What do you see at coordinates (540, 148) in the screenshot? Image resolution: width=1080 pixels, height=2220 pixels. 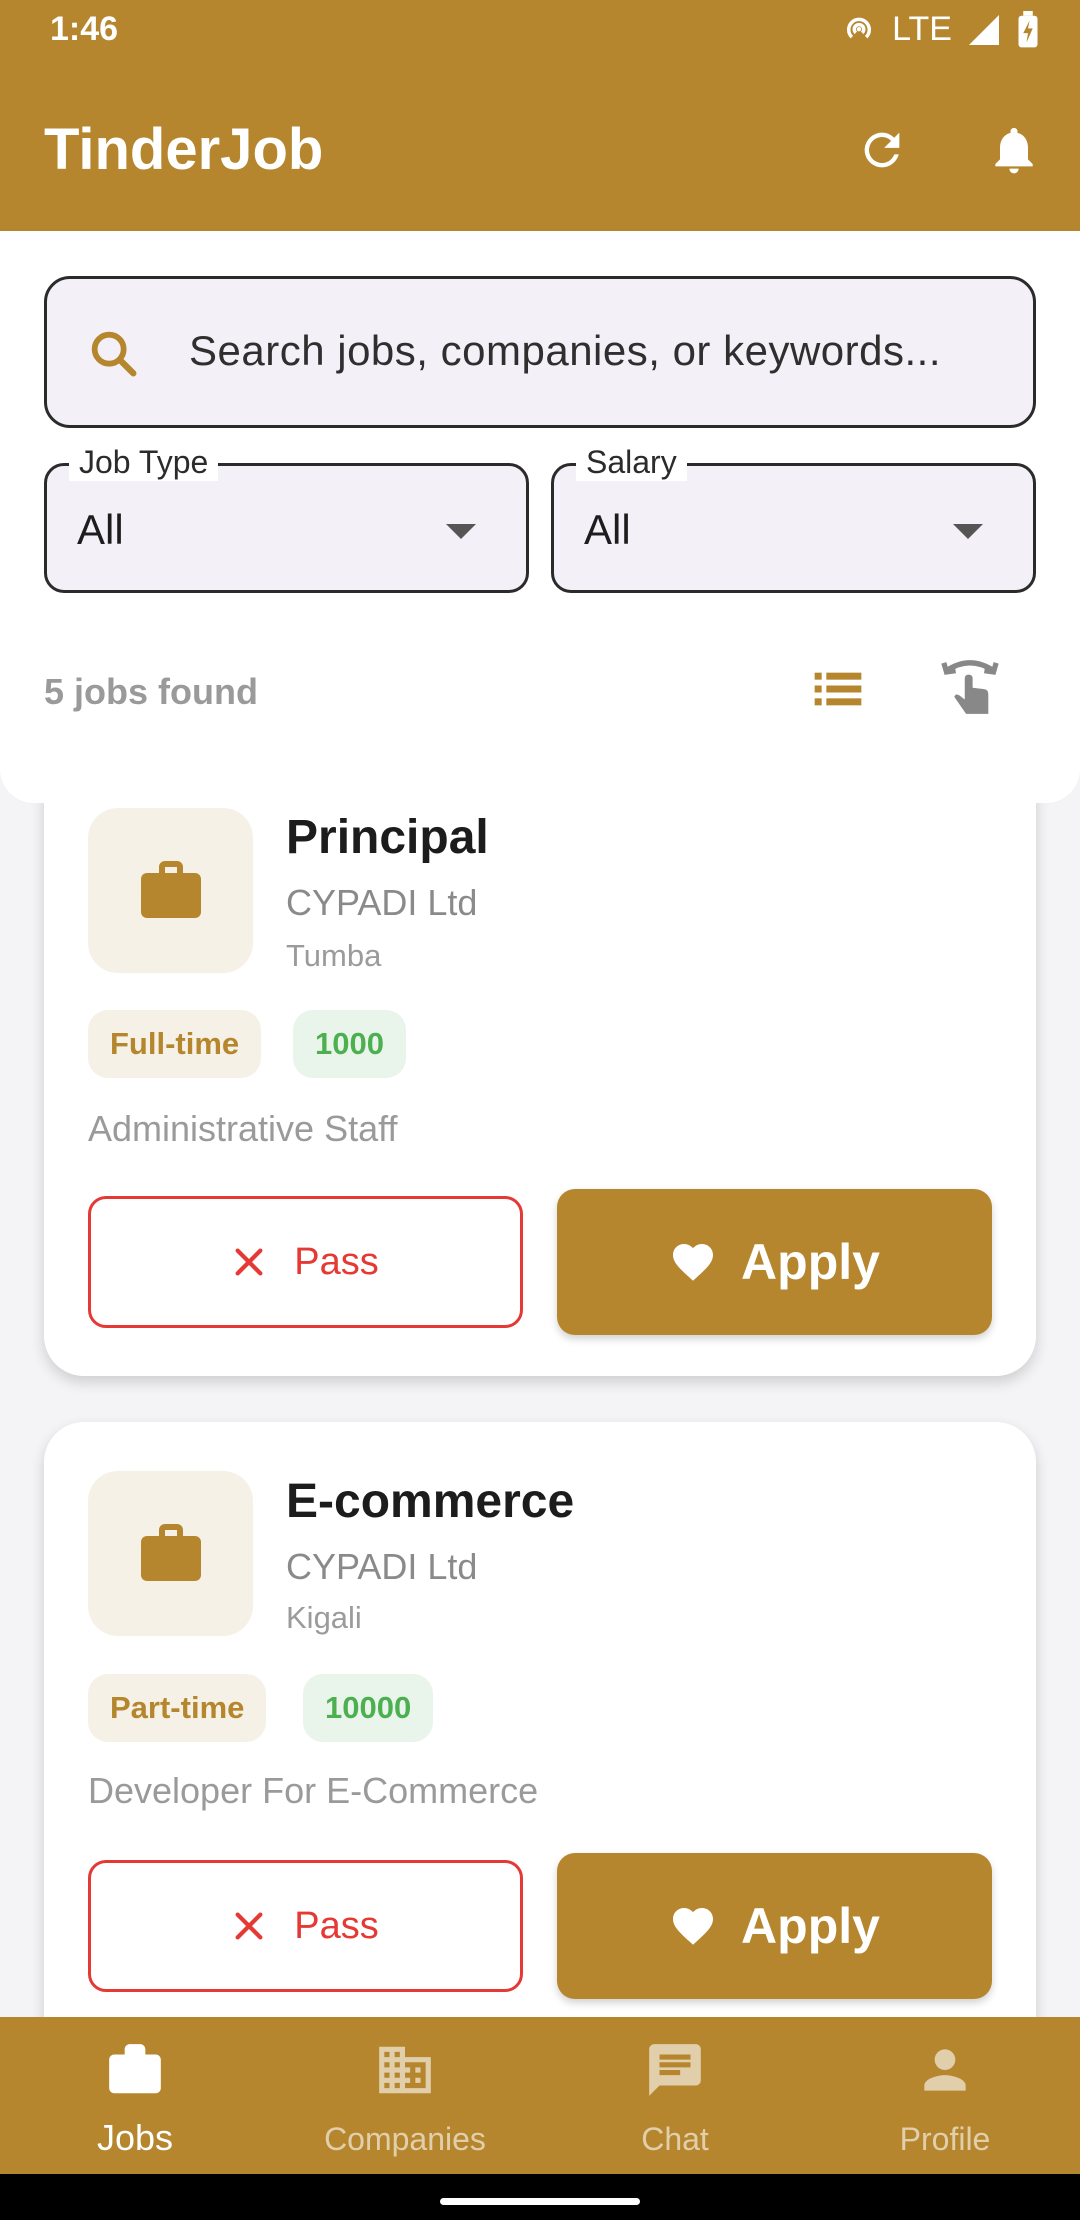 I see `app-bar: TinderJob` at bounding box center [540, 148].